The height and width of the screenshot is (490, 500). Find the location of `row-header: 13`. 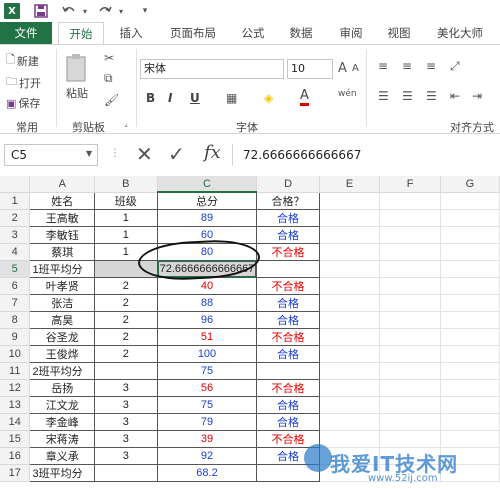

row-header: 13 is located at coordinates (15, 405).